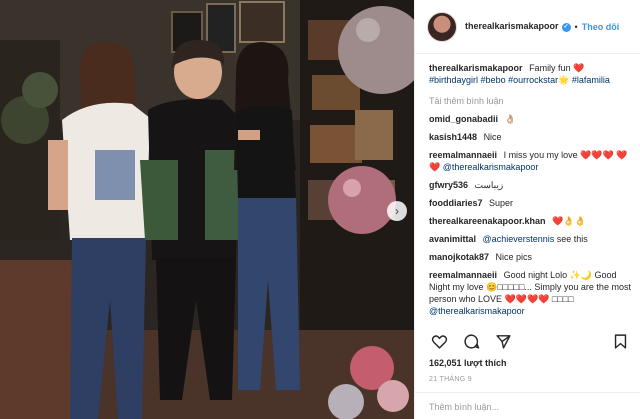  I want to click on comment-mention: @achieverstennis, so click(519, 239).